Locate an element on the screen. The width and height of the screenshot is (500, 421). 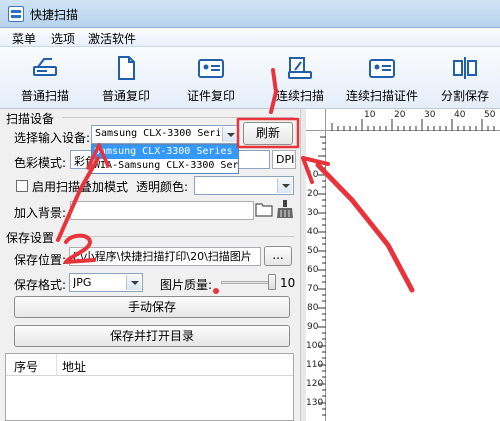
background-field is located at coordinates (162, 210).